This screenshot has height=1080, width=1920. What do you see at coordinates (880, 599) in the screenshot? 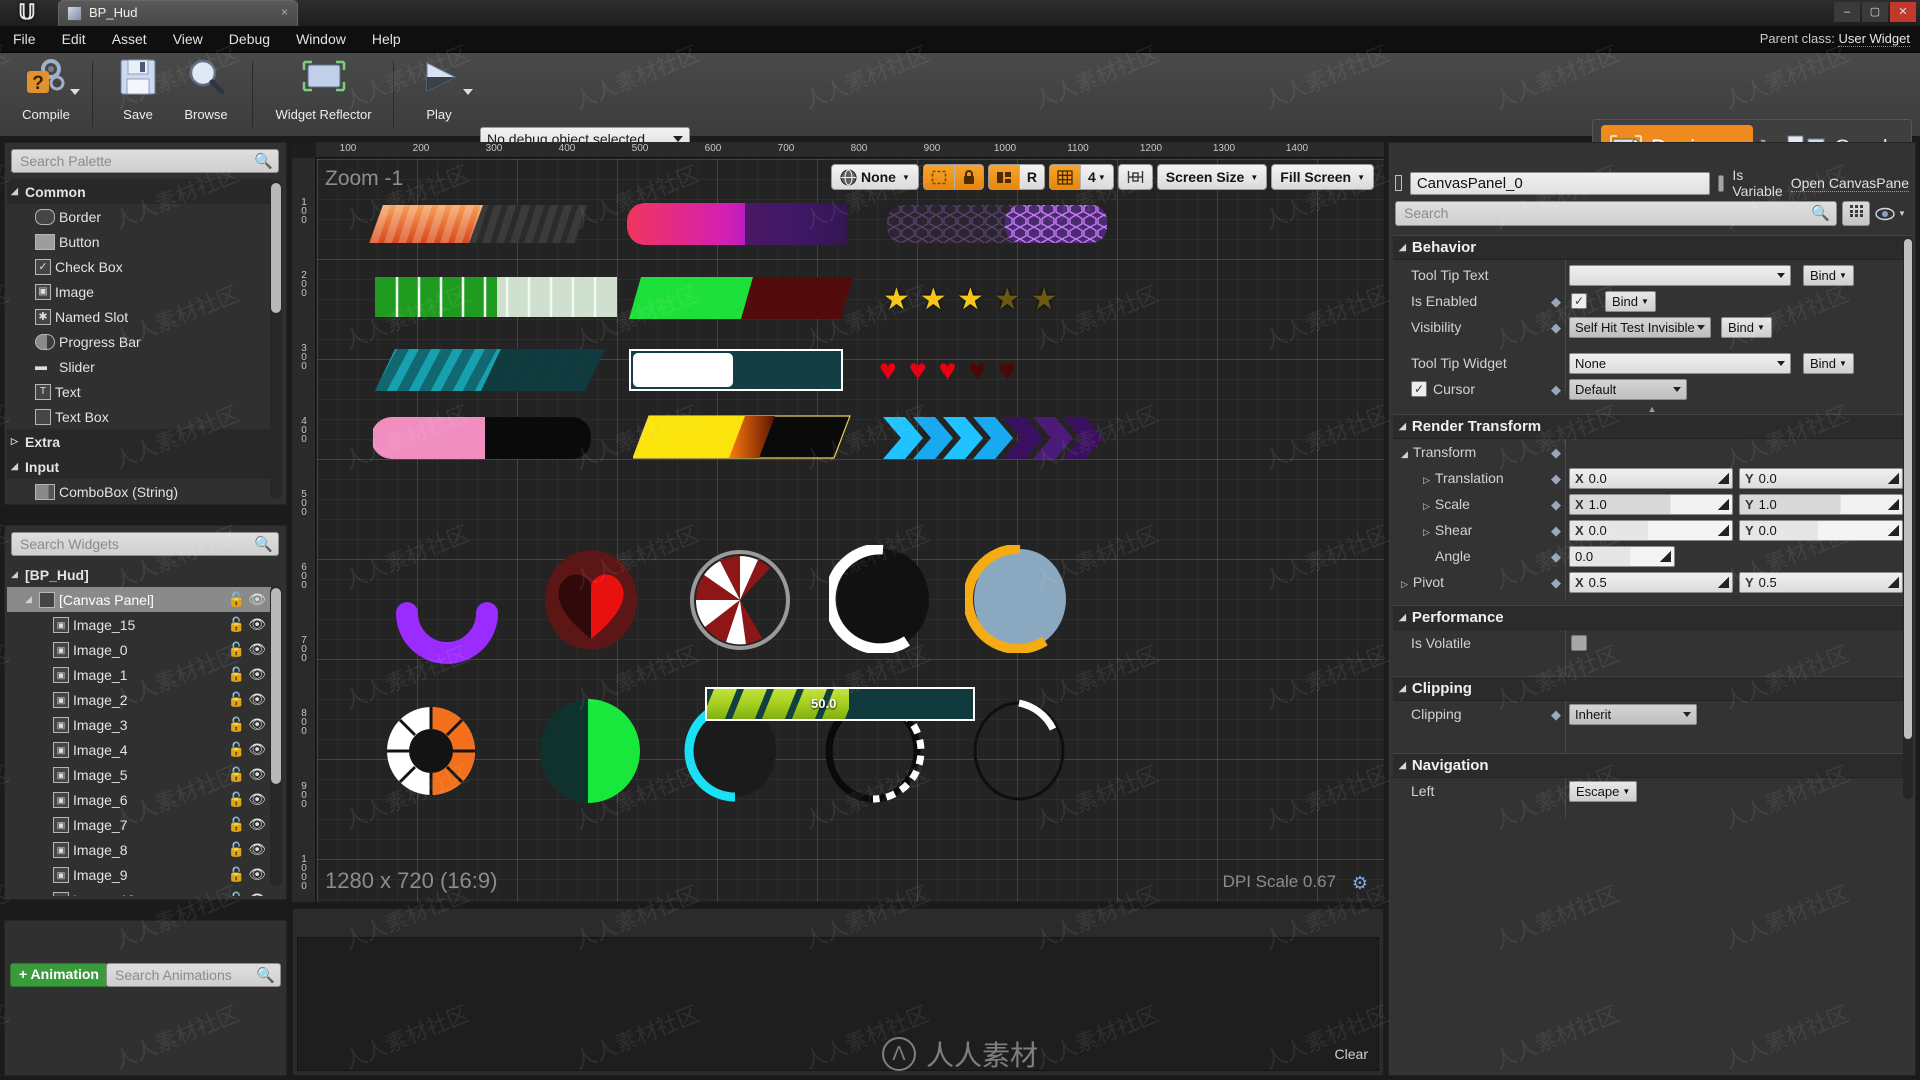
I see `white-ring-radial` at bounding box center [880, 599].